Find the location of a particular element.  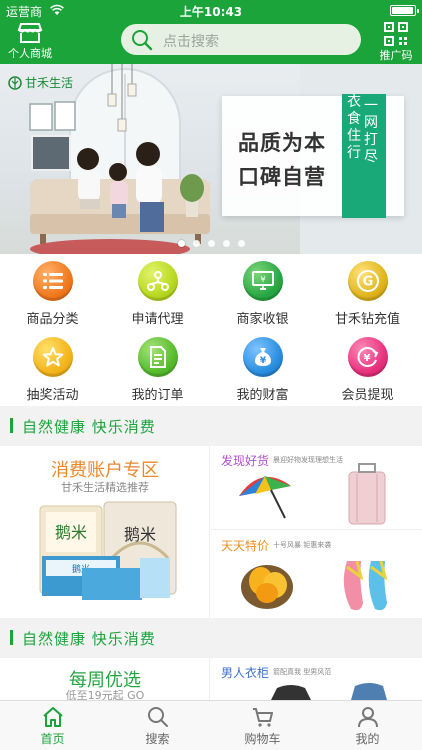

promo-code-button: 推广码 is located at coordinates (396, 42).